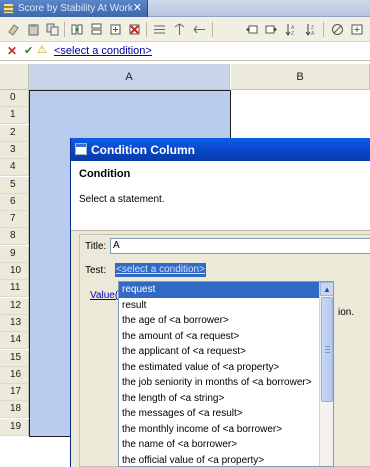 The height and width of the screenshot is (467, 370). What do you see at coordinates (14, 202) in the screenshot?
I see `row-header: 6` at bounding box center [14, 202].